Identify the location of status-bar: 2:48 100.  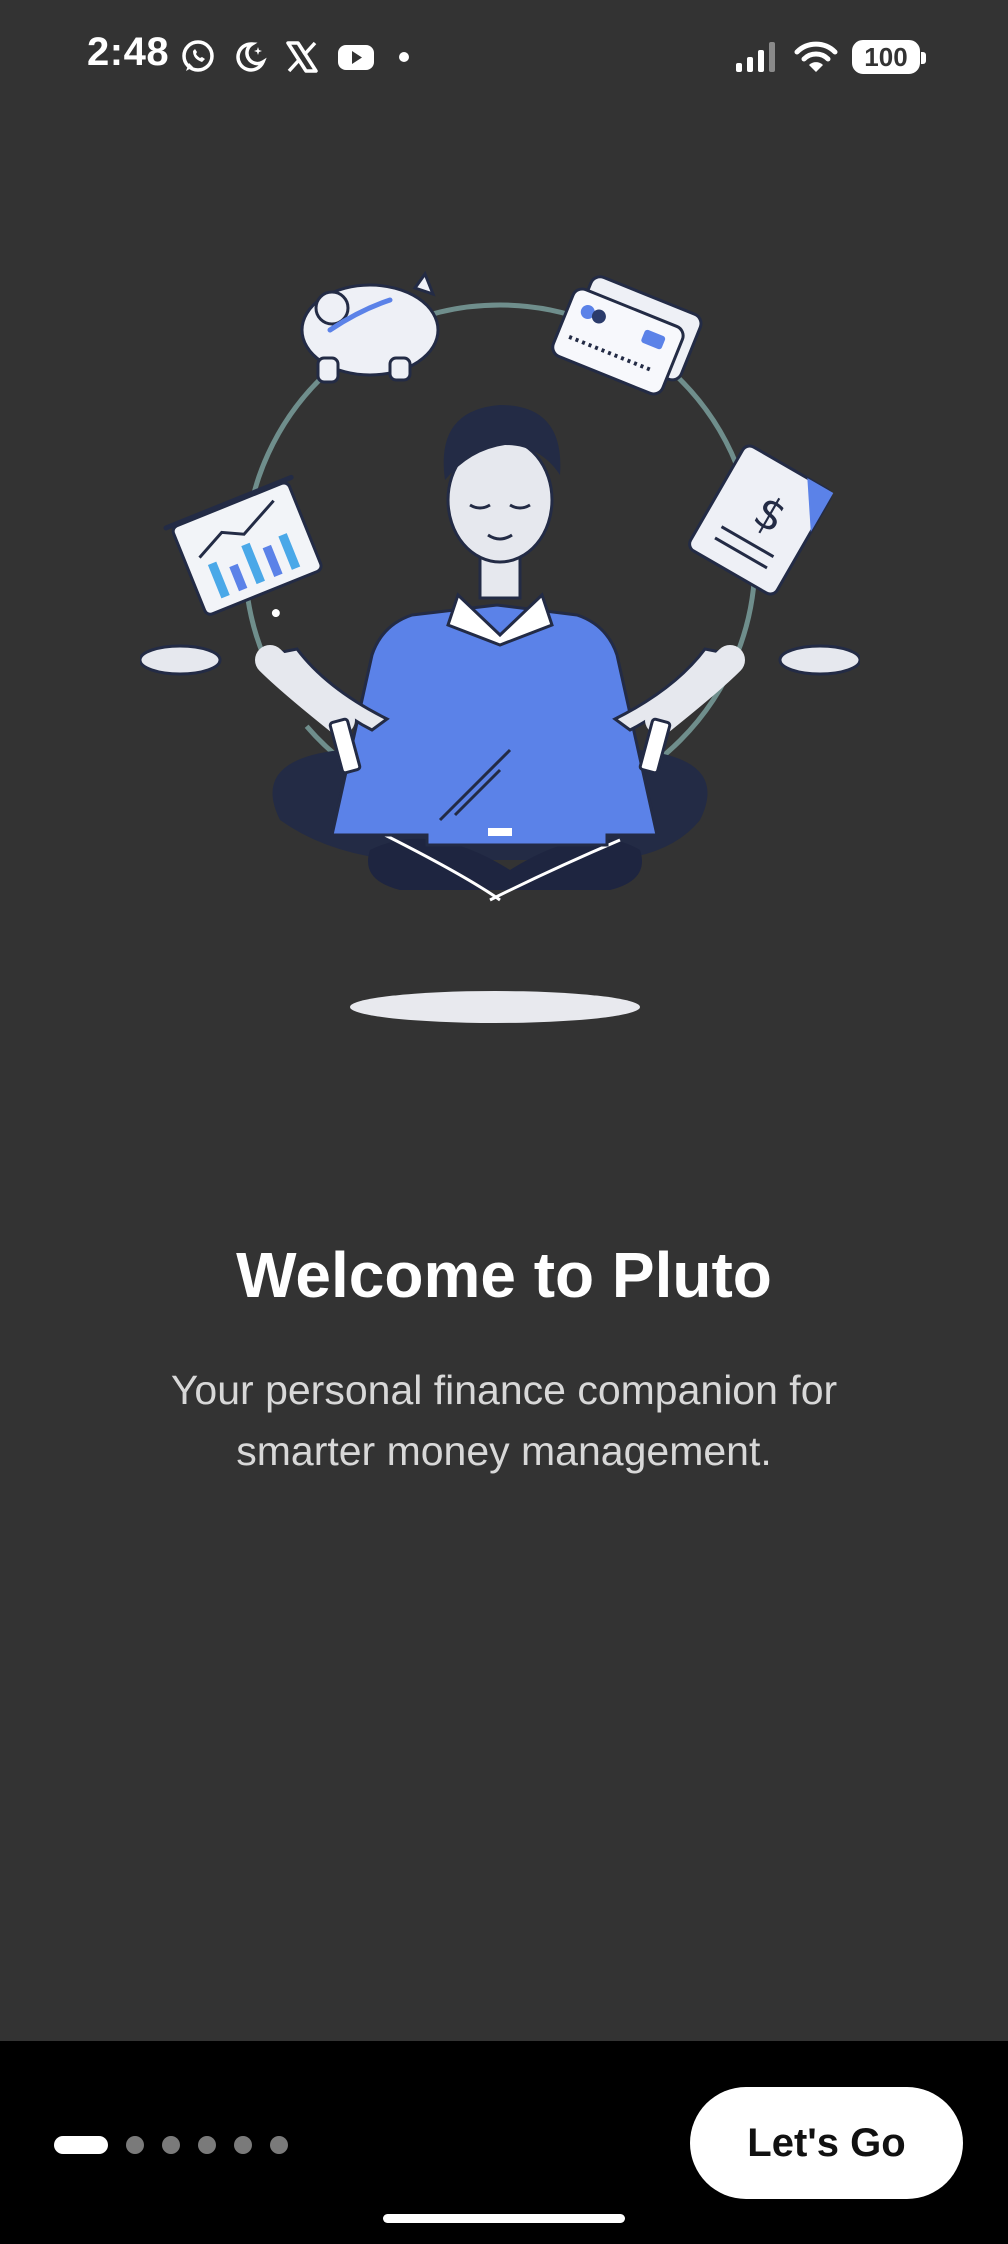
(504, 57).